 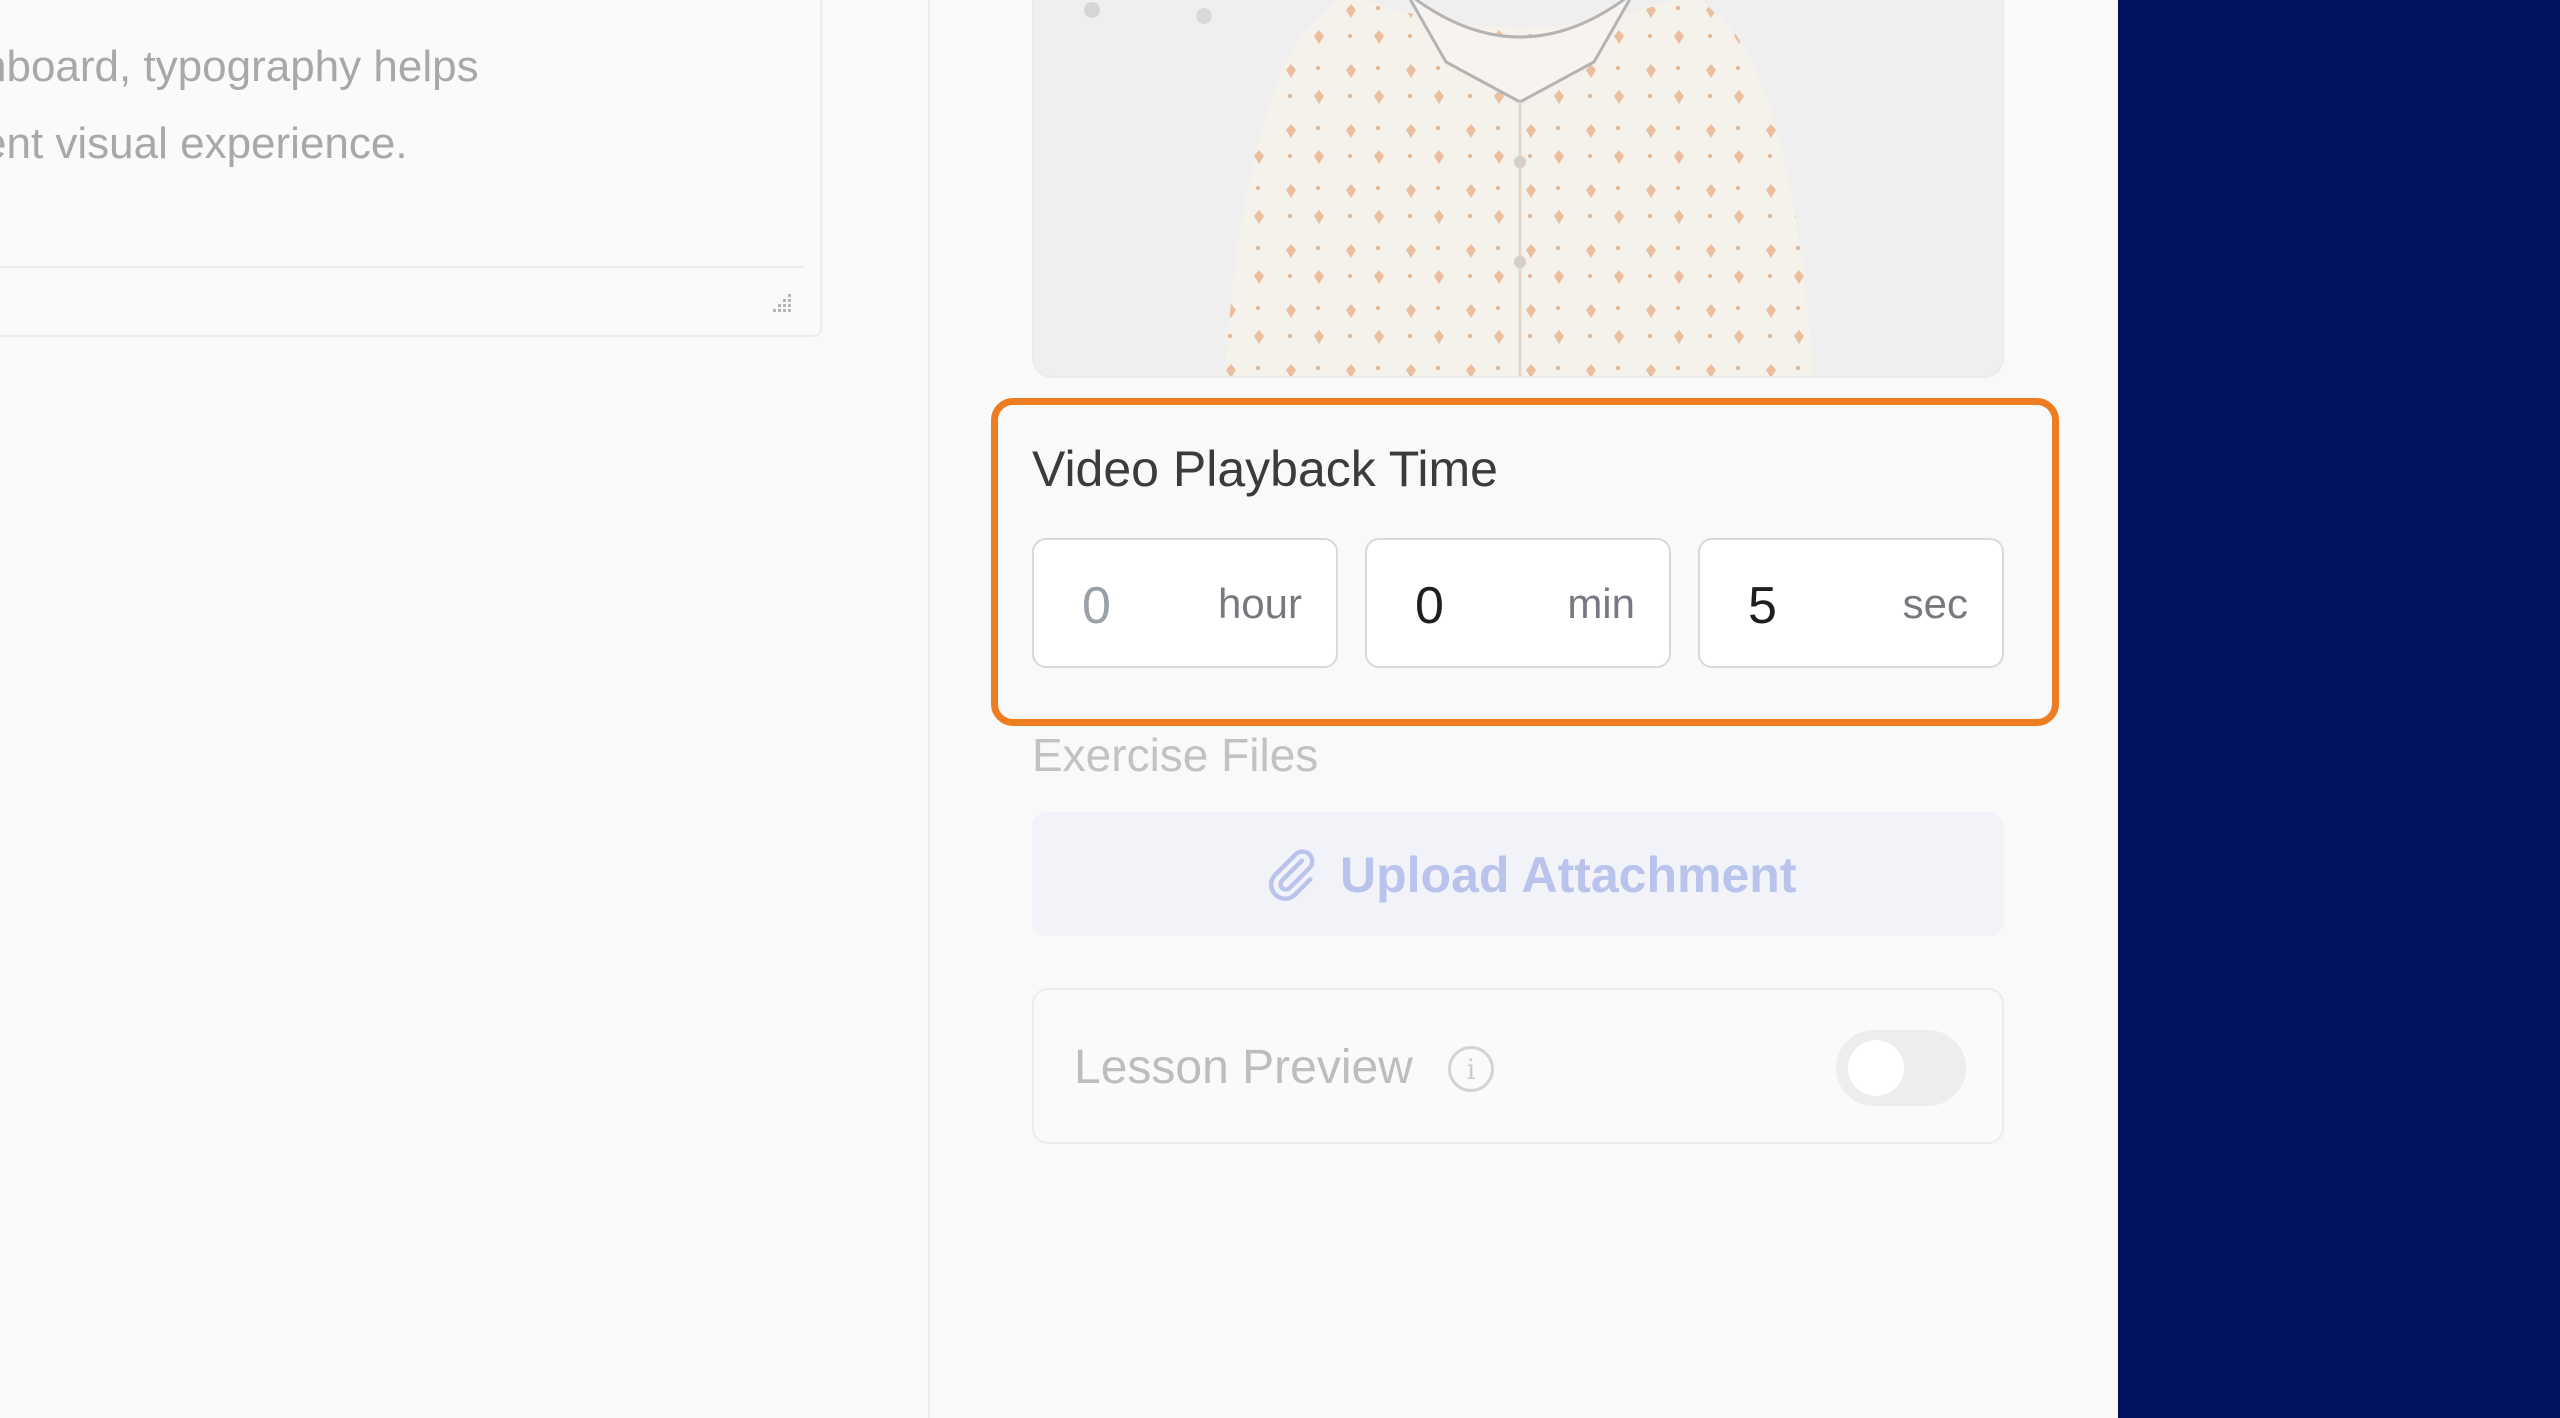 What do you see at coordinates (1096, 606) in the screenshot?
I see `hours-value: 0` at bounding box center [1096, 606].